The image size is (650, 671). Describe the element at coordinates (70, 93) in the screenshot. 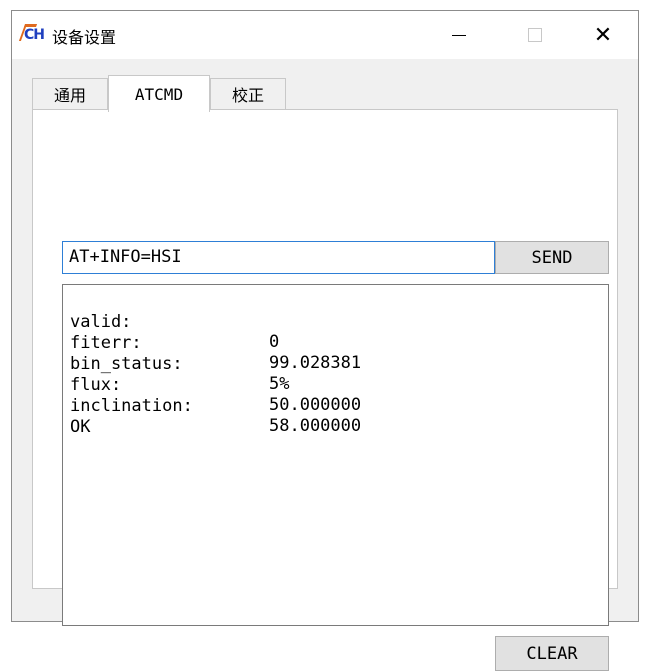

I see `tab-general: 通用` at that location.